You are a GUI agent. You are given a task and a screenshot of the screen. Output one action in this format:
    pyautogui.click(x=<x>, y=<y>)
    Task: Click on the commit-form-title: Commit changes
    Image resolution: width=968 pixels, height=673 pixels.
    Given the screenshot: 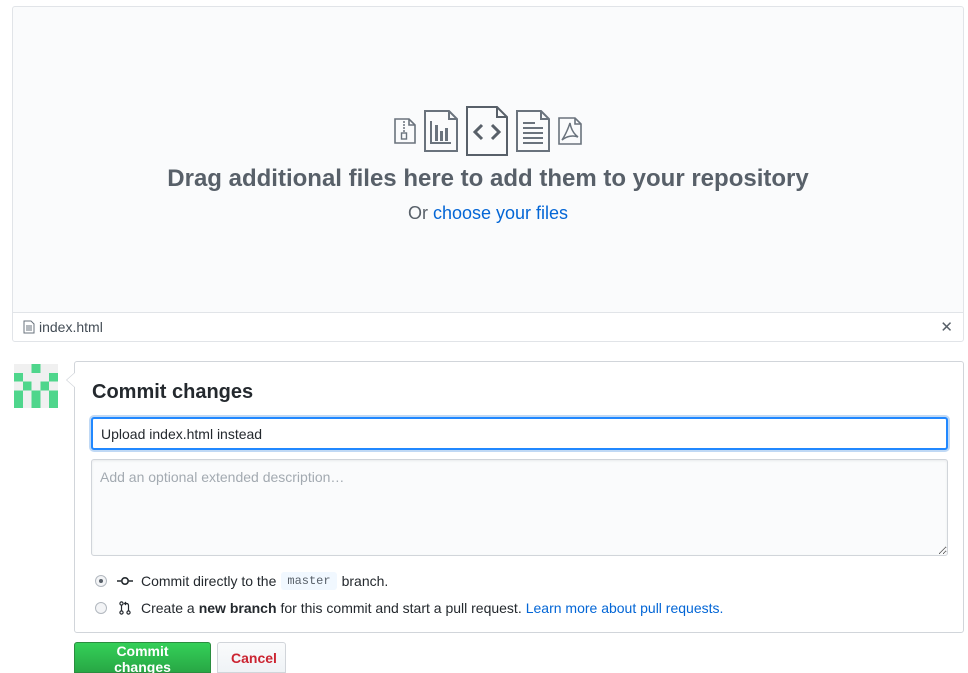 What is the action you would take?
    pyautogui.click(x=173, y=392)
    